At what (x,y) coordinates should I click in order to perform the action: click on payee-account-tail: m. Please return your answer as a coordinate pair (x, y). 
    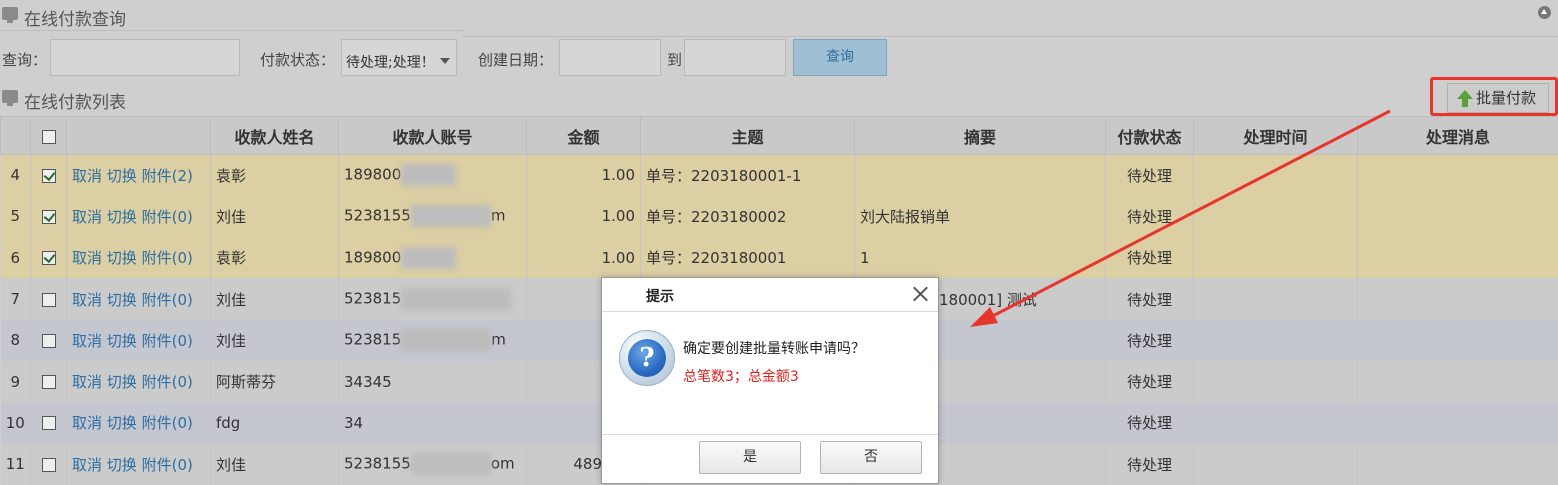
    Looking at the image, I should click on (498, 339).